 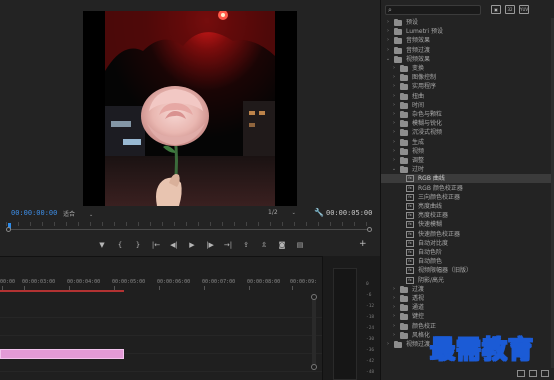 I want to click on video-clip, so click(x=62, y=354).